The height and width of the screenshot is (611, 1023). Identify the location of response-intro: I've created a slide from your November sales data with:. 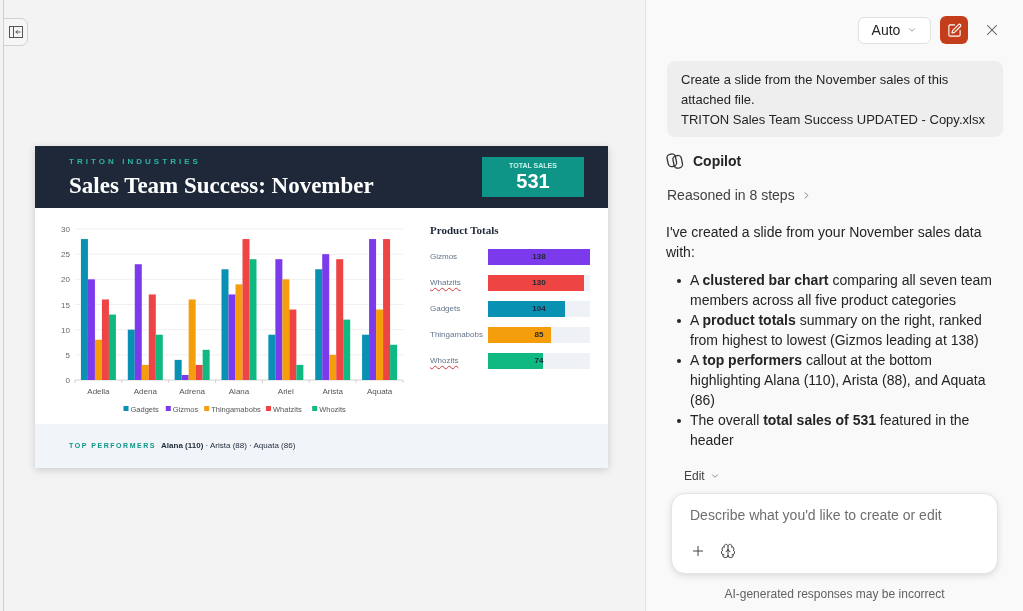
(824, 242).